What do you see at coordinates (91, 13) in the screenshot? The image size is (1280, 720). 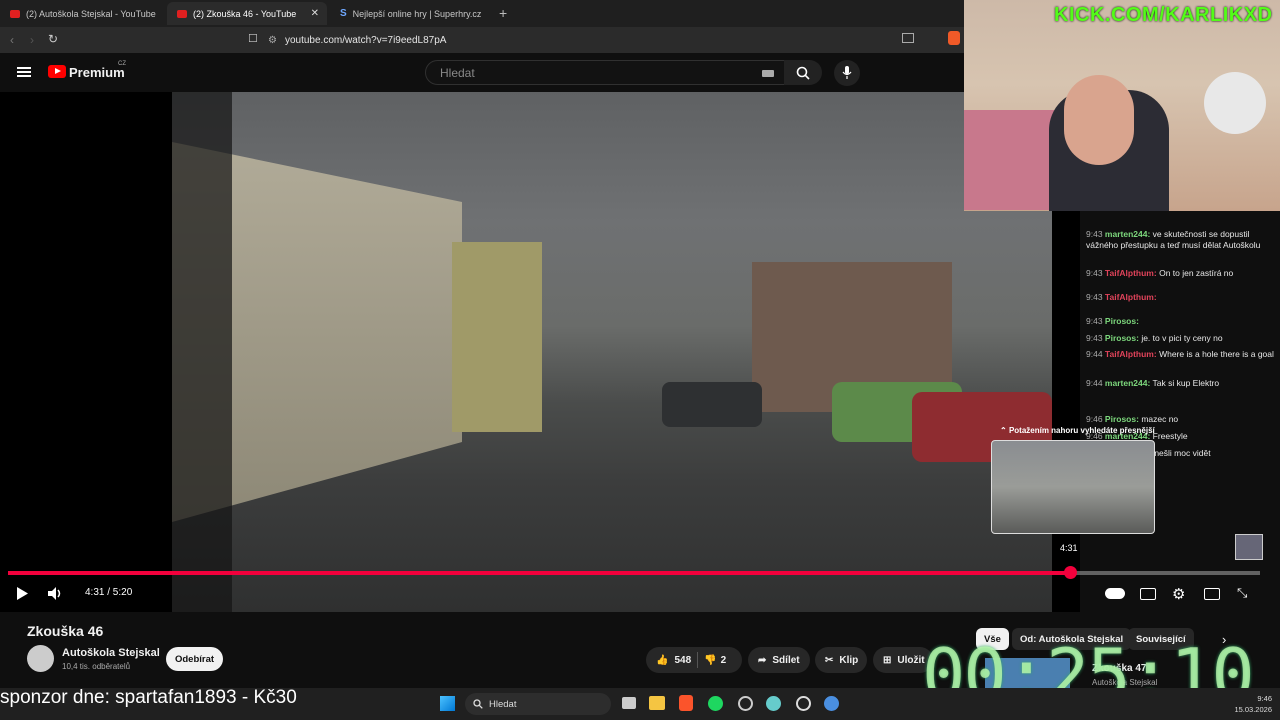 I see `tab-label: (2) Autoškola Stejskal - YouTube` at bounding box center [91, 13].